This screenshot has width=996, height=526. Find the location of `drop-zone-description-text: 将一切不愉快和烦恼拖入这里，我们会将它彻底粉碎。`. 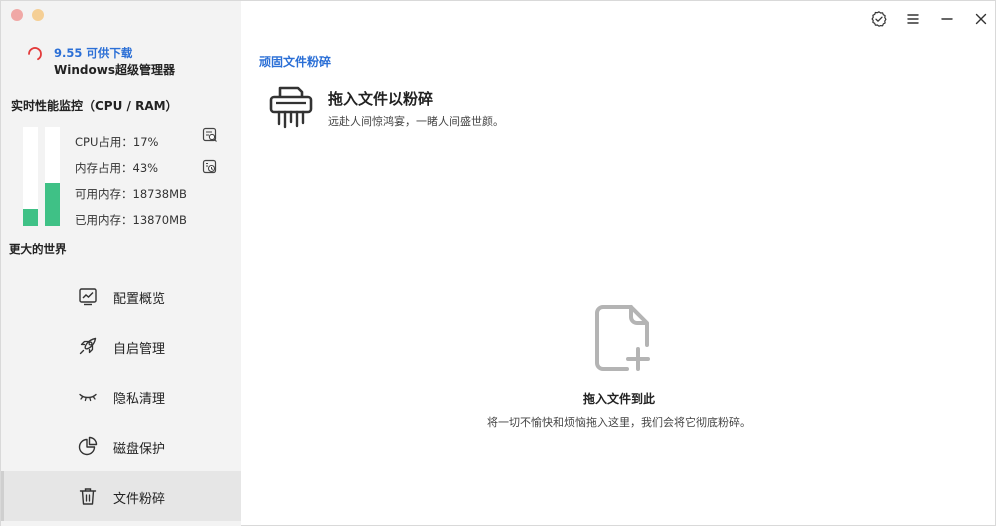

drop-zone-description-text: 将一切不愉快和烦恼拖入这里，我们会将它彻底粉碎。 is located at coordinates (619, 422).